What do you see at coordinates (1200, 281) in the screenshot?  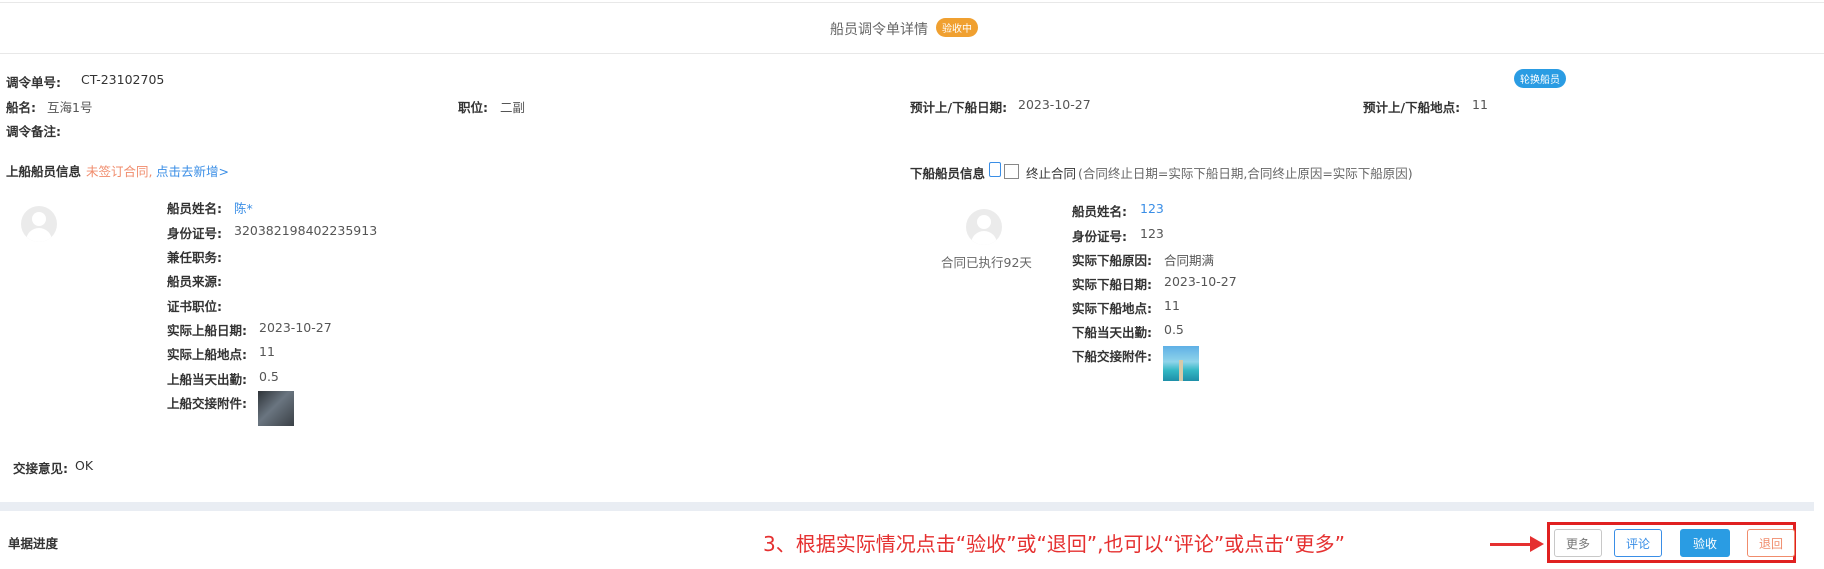 I see `offboard-date-value: 2023-10-27` at bounding box center [1200, 281].